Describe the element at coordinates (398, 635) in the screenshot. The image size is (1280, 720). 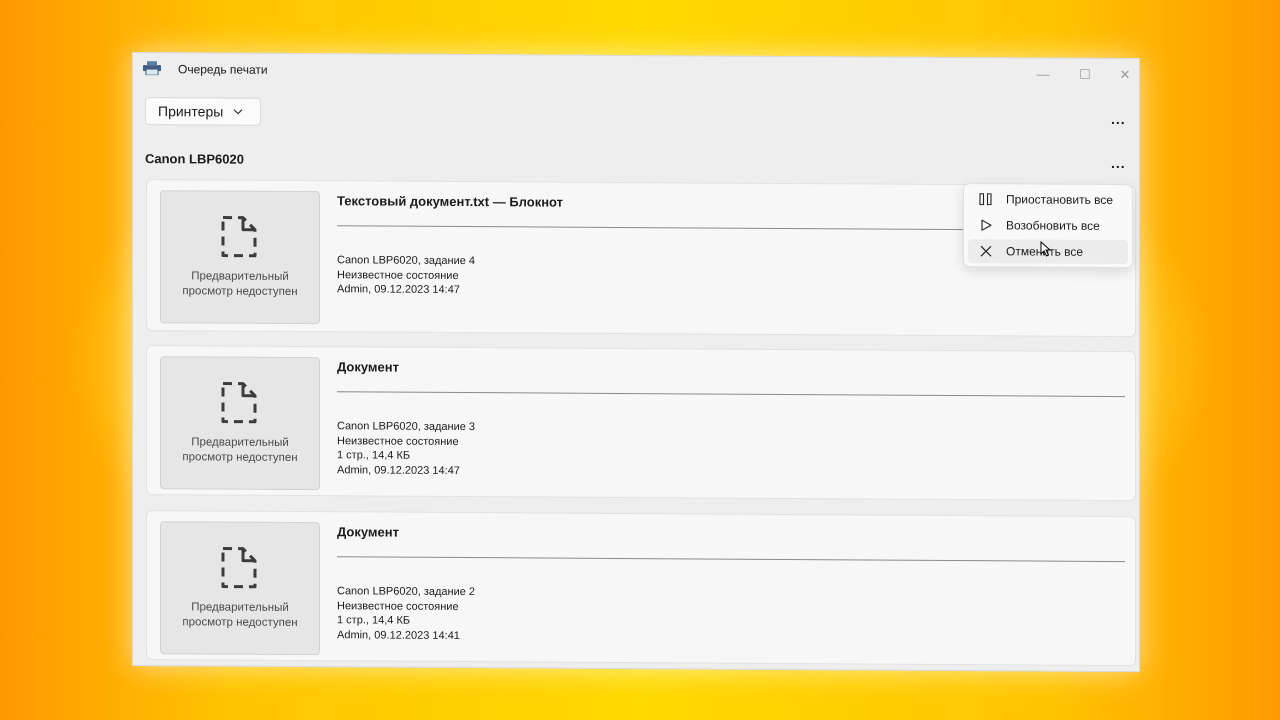
I see `job-owner-time: Admin, 09.12.2023 14:41` at that location.